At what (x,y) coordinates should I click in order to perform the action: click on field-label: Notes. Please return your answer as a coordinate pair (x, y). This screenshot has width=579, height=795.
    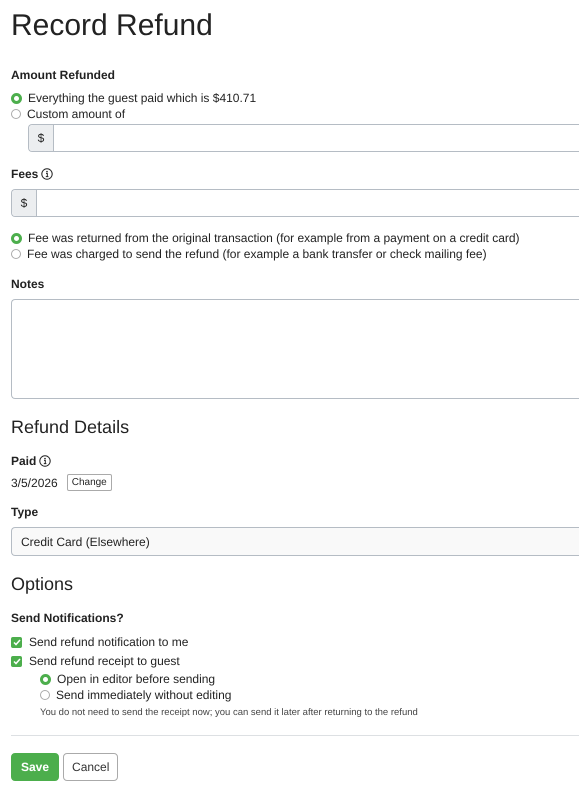
    Looking at the image, I should click on (27, 284).